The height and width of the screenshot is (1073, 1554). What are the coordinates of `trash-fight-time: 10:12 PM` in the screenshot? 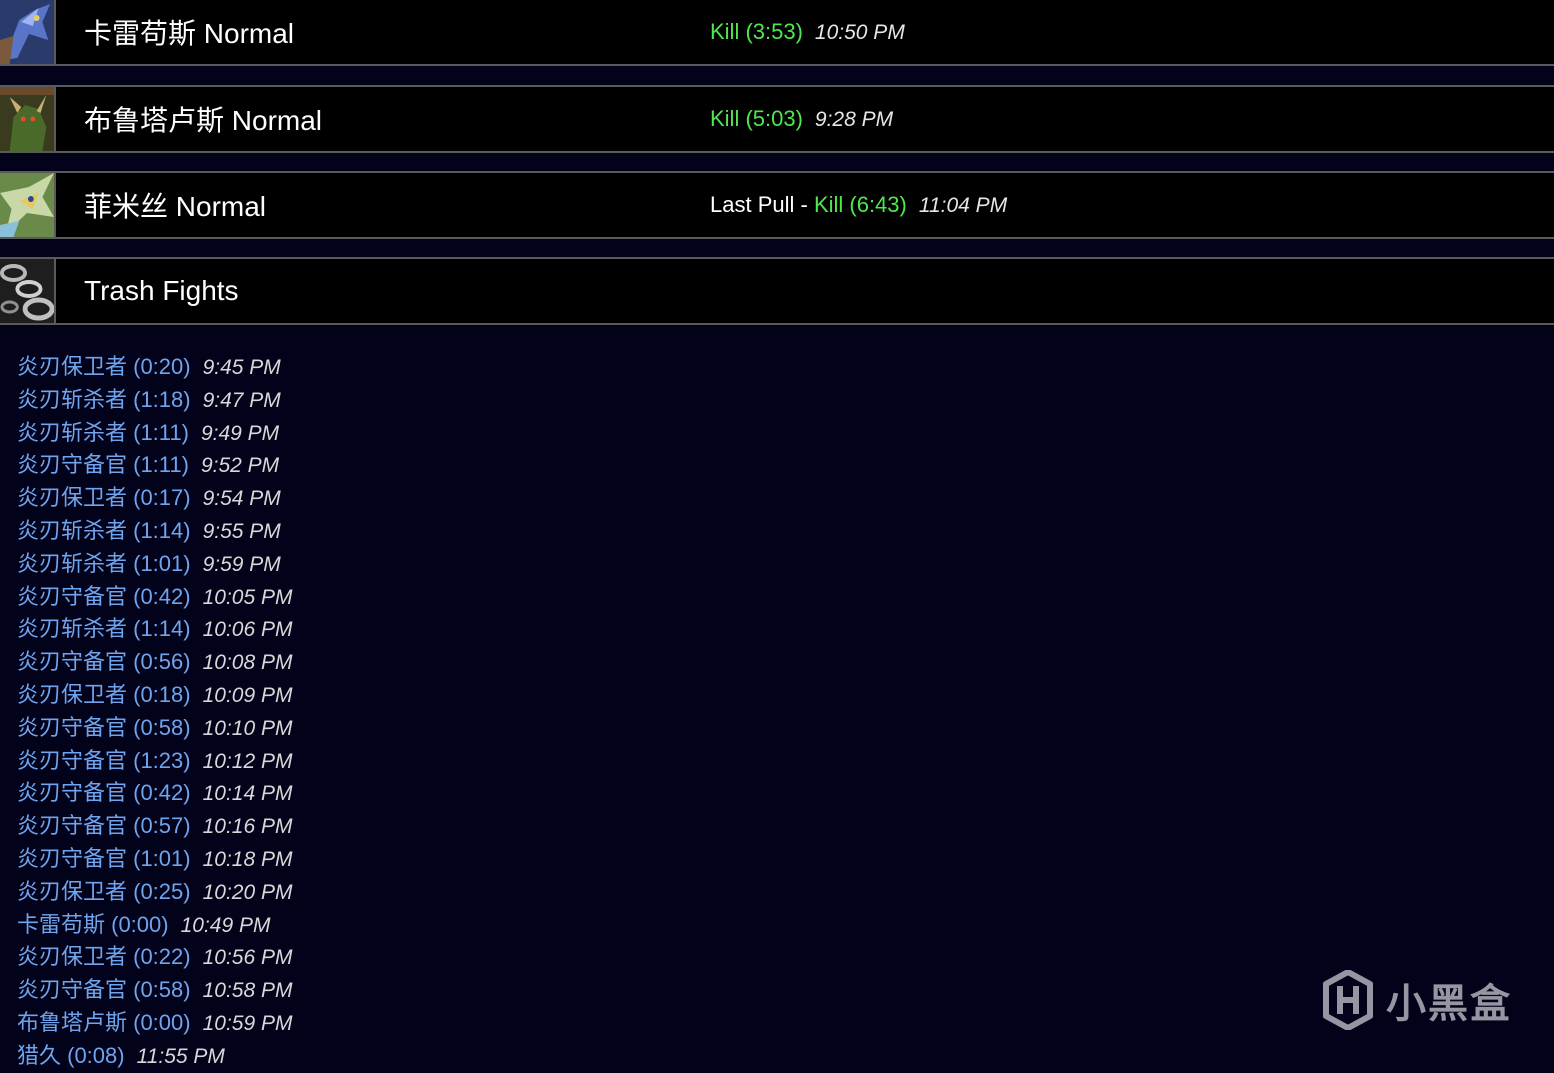 It's located at (247, 761).